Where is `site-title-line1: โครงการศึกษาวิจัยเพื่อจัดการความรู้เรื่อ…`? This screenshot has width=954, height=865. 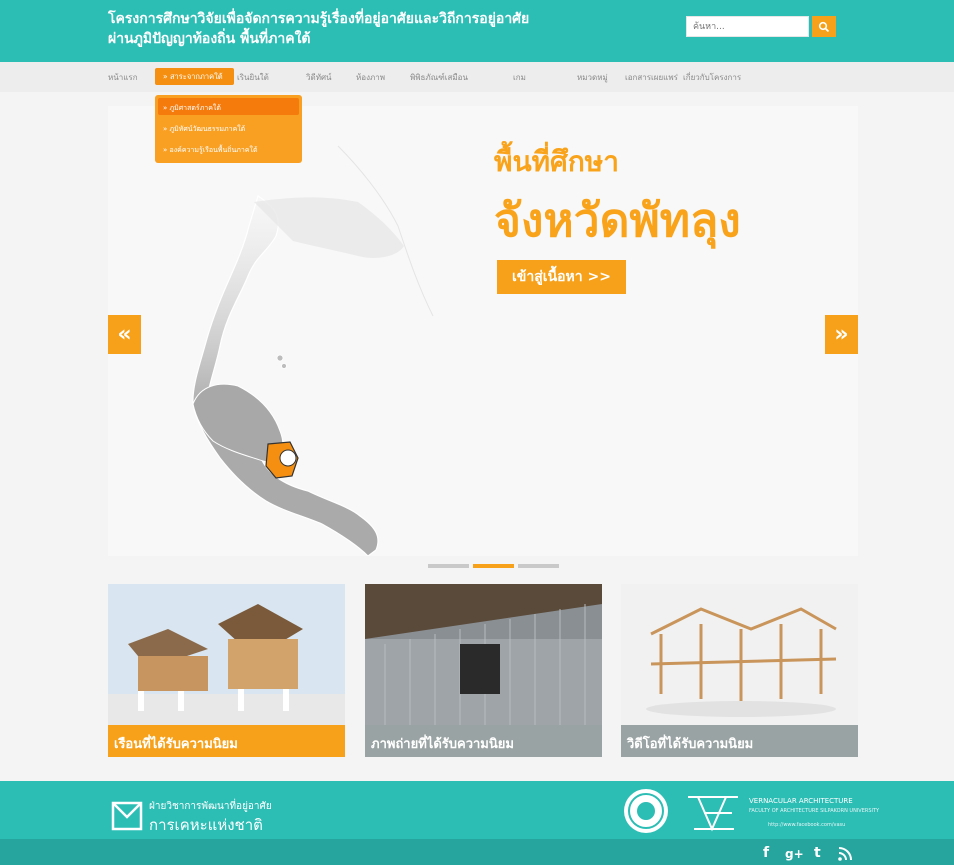
site-title-line1: โครงการศึกษาวิจัยเพื่อจัดการความรู้เรื่อ… is located at coordinates (318, 19).